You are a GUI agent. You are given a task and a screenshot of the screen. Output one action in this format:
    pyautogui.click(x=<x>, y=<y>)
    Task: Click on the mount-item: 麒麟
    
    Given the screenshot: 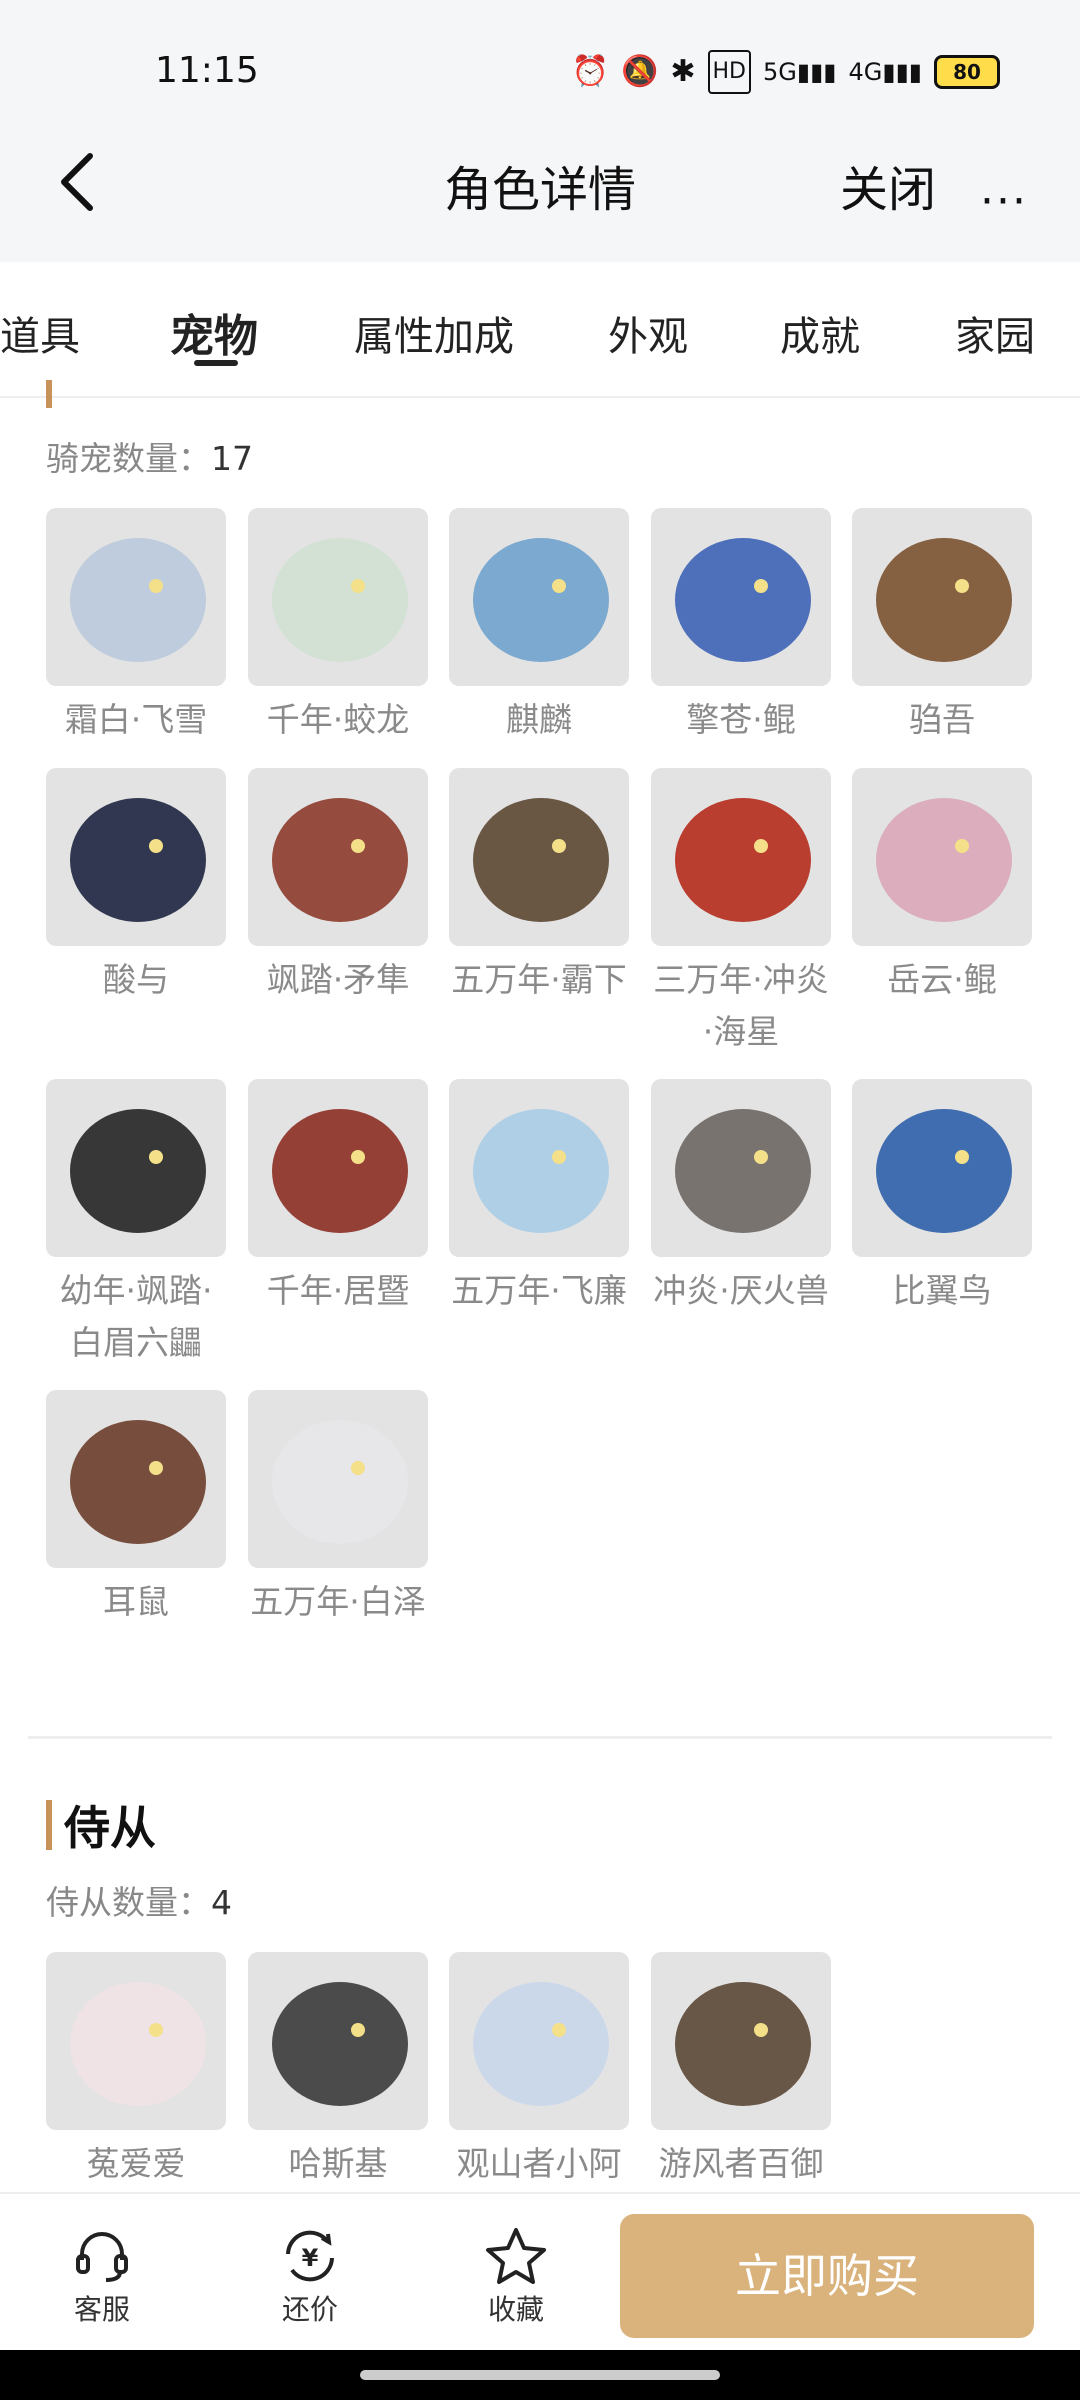 What is the action you would take?
    pyautogui.click(x=539, y=627)
    